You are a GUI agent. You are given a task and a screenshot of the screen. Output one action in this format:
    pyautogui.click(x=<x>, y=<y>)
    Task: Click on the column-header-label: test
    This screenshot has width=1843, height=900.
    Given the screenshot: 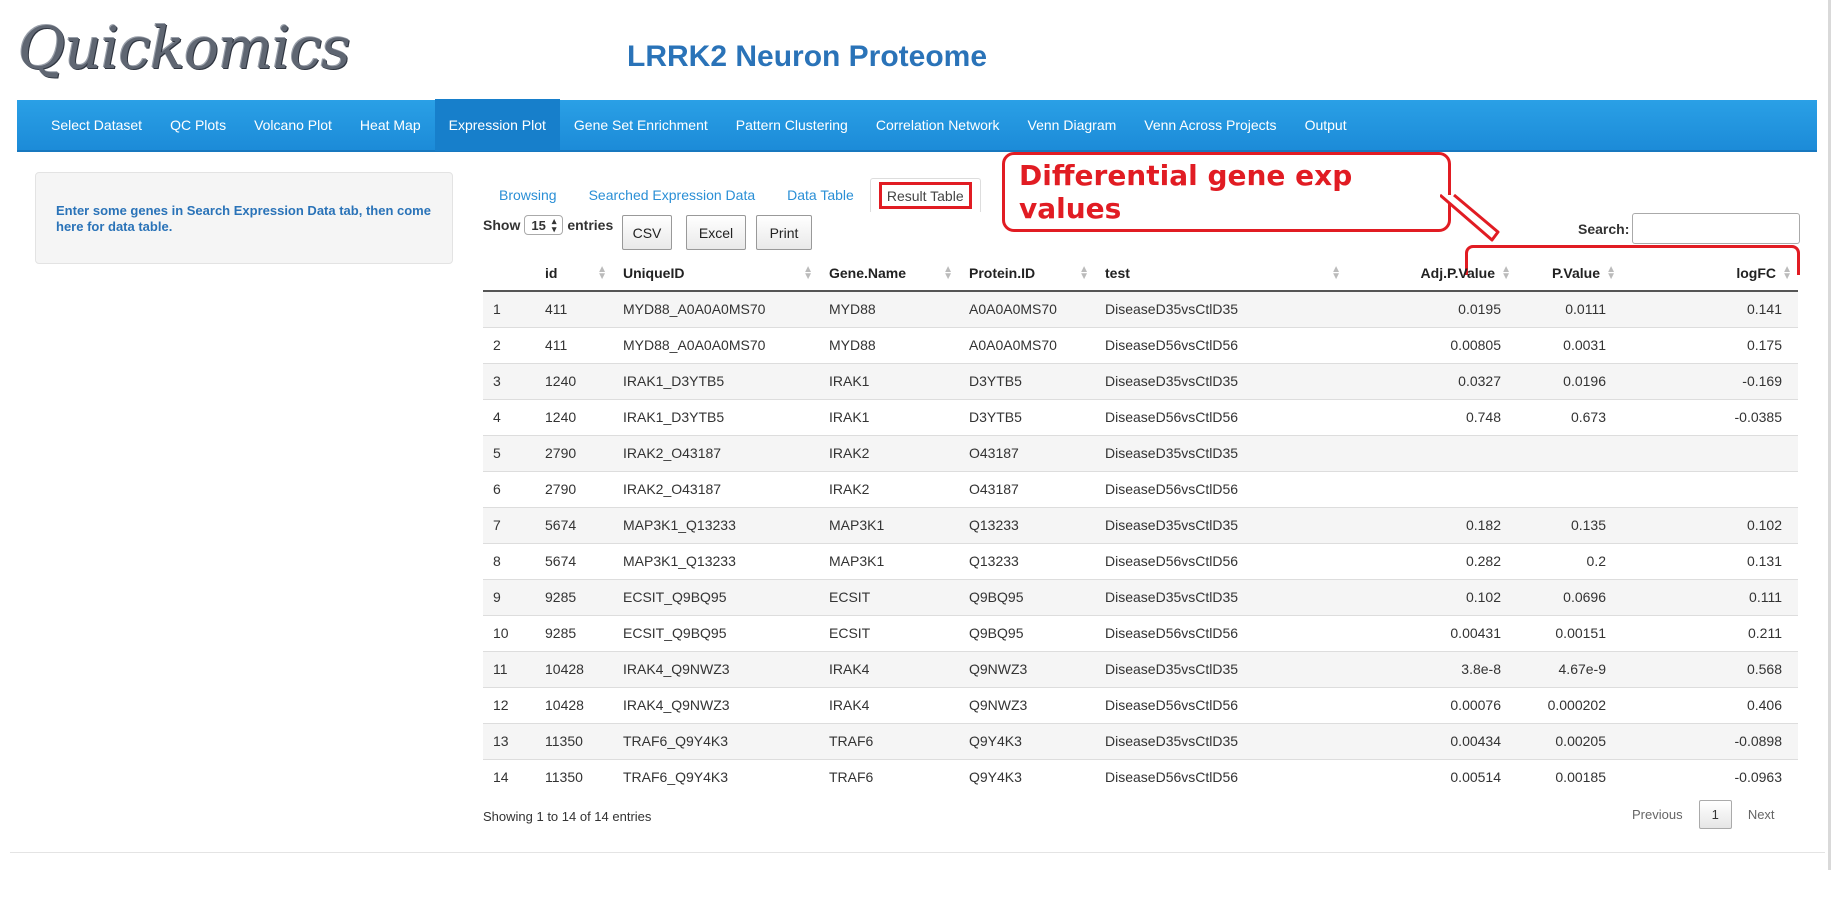 What is the action you would take?
    pyautogui.click(x=1117, y=272)
    